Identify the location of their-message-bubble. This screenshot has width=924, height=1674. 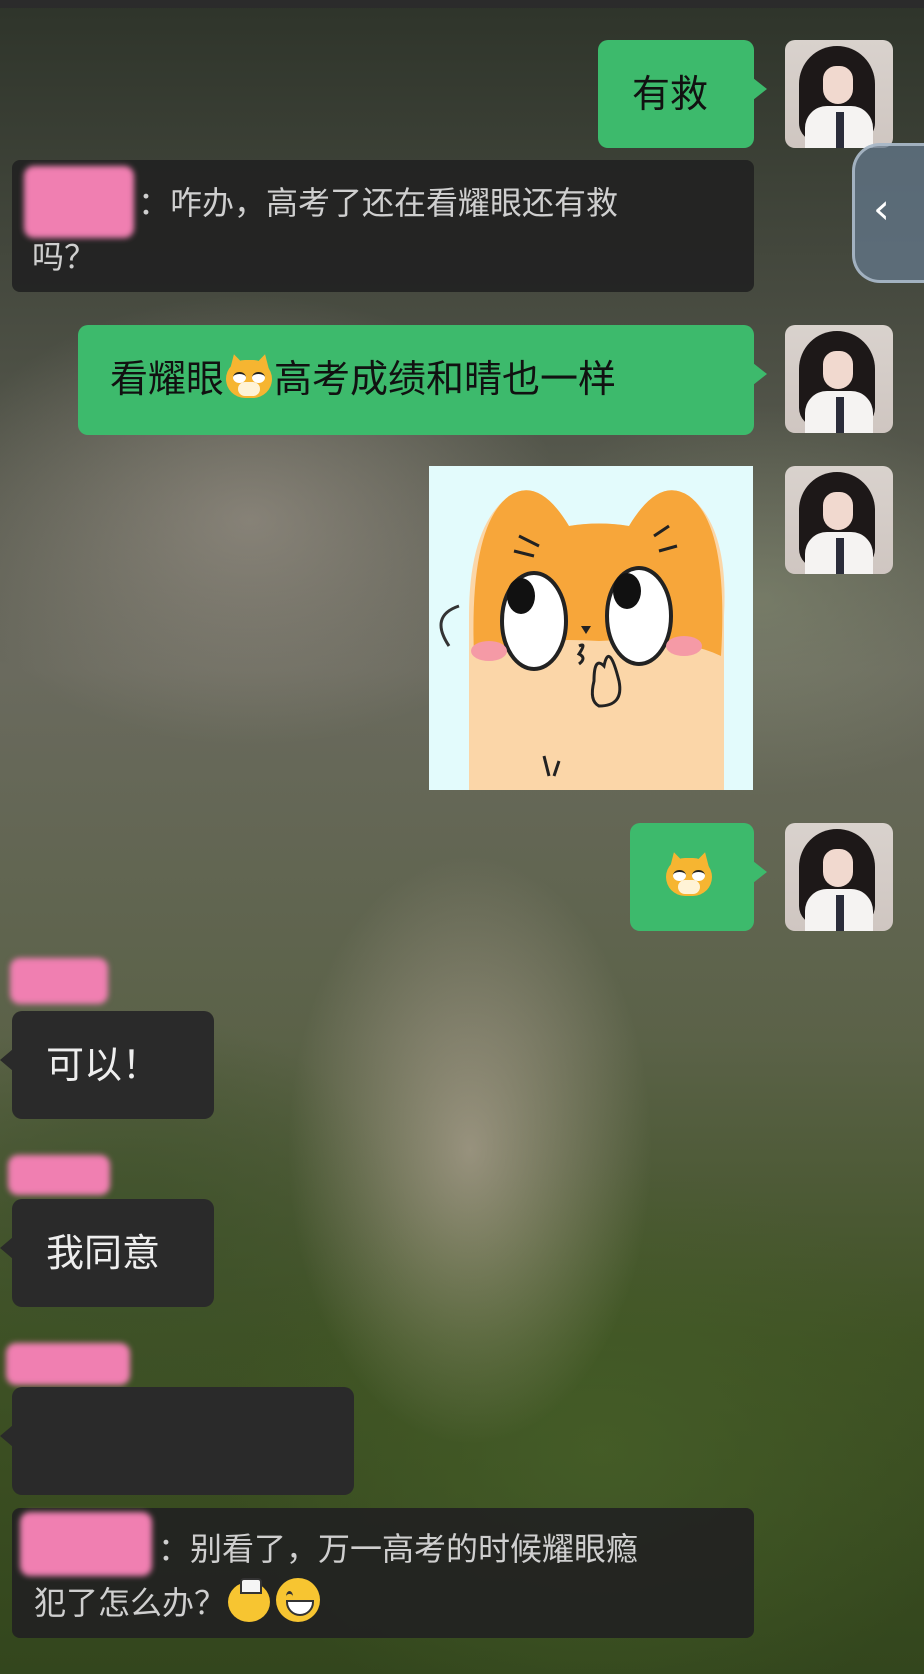
(177, 1441).